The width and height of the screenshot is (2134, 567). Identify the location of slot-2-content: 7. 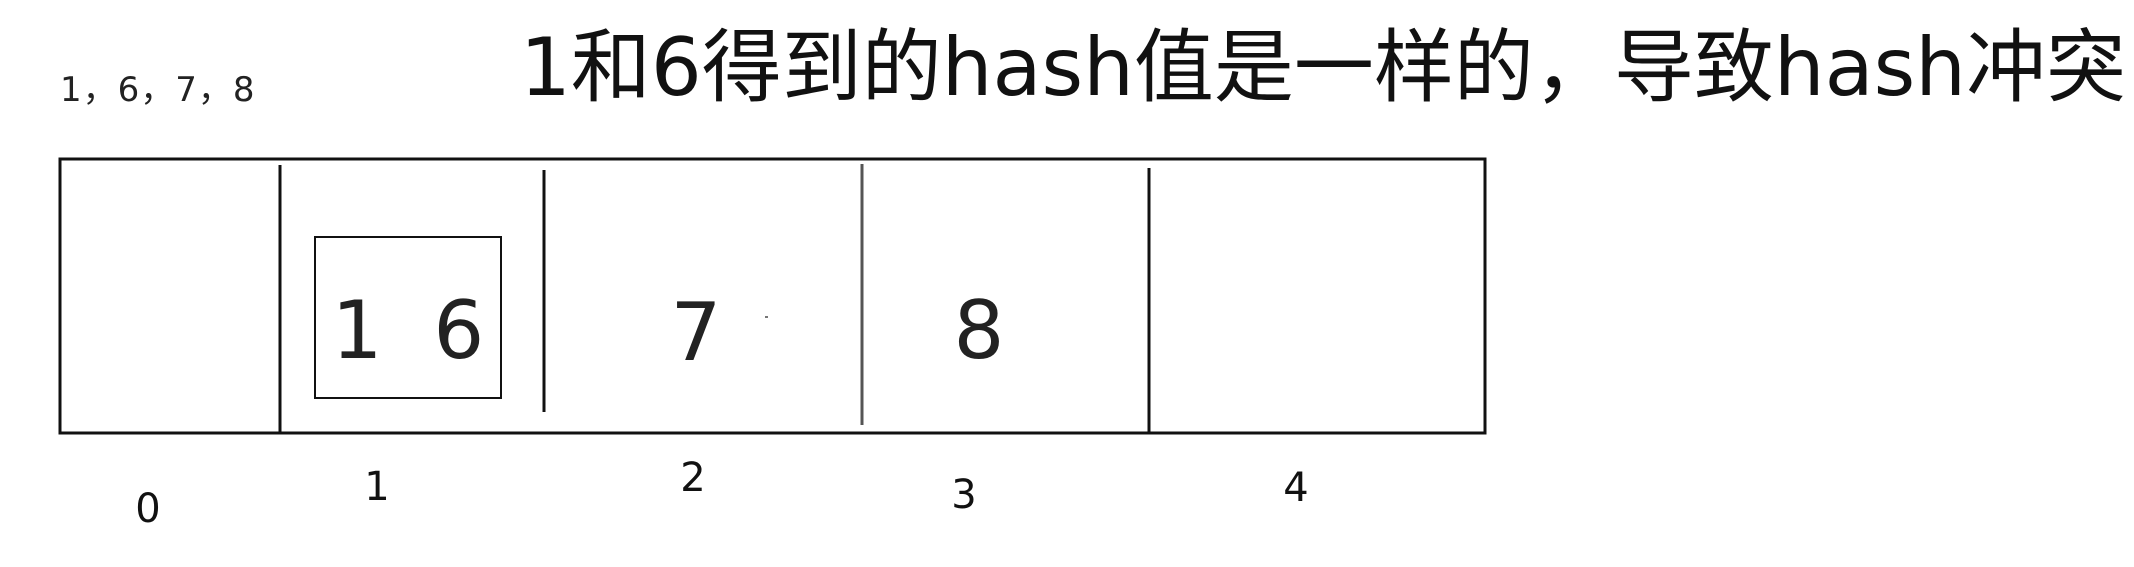
(696, 332).